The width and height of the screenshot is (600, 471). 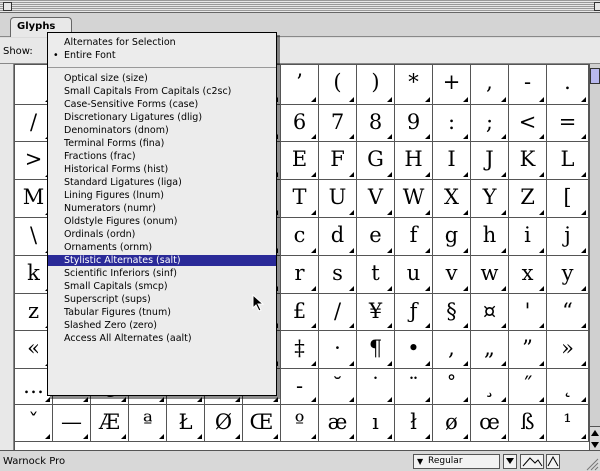 I want to click on glyph-cell: », so click(x=568, y=350).